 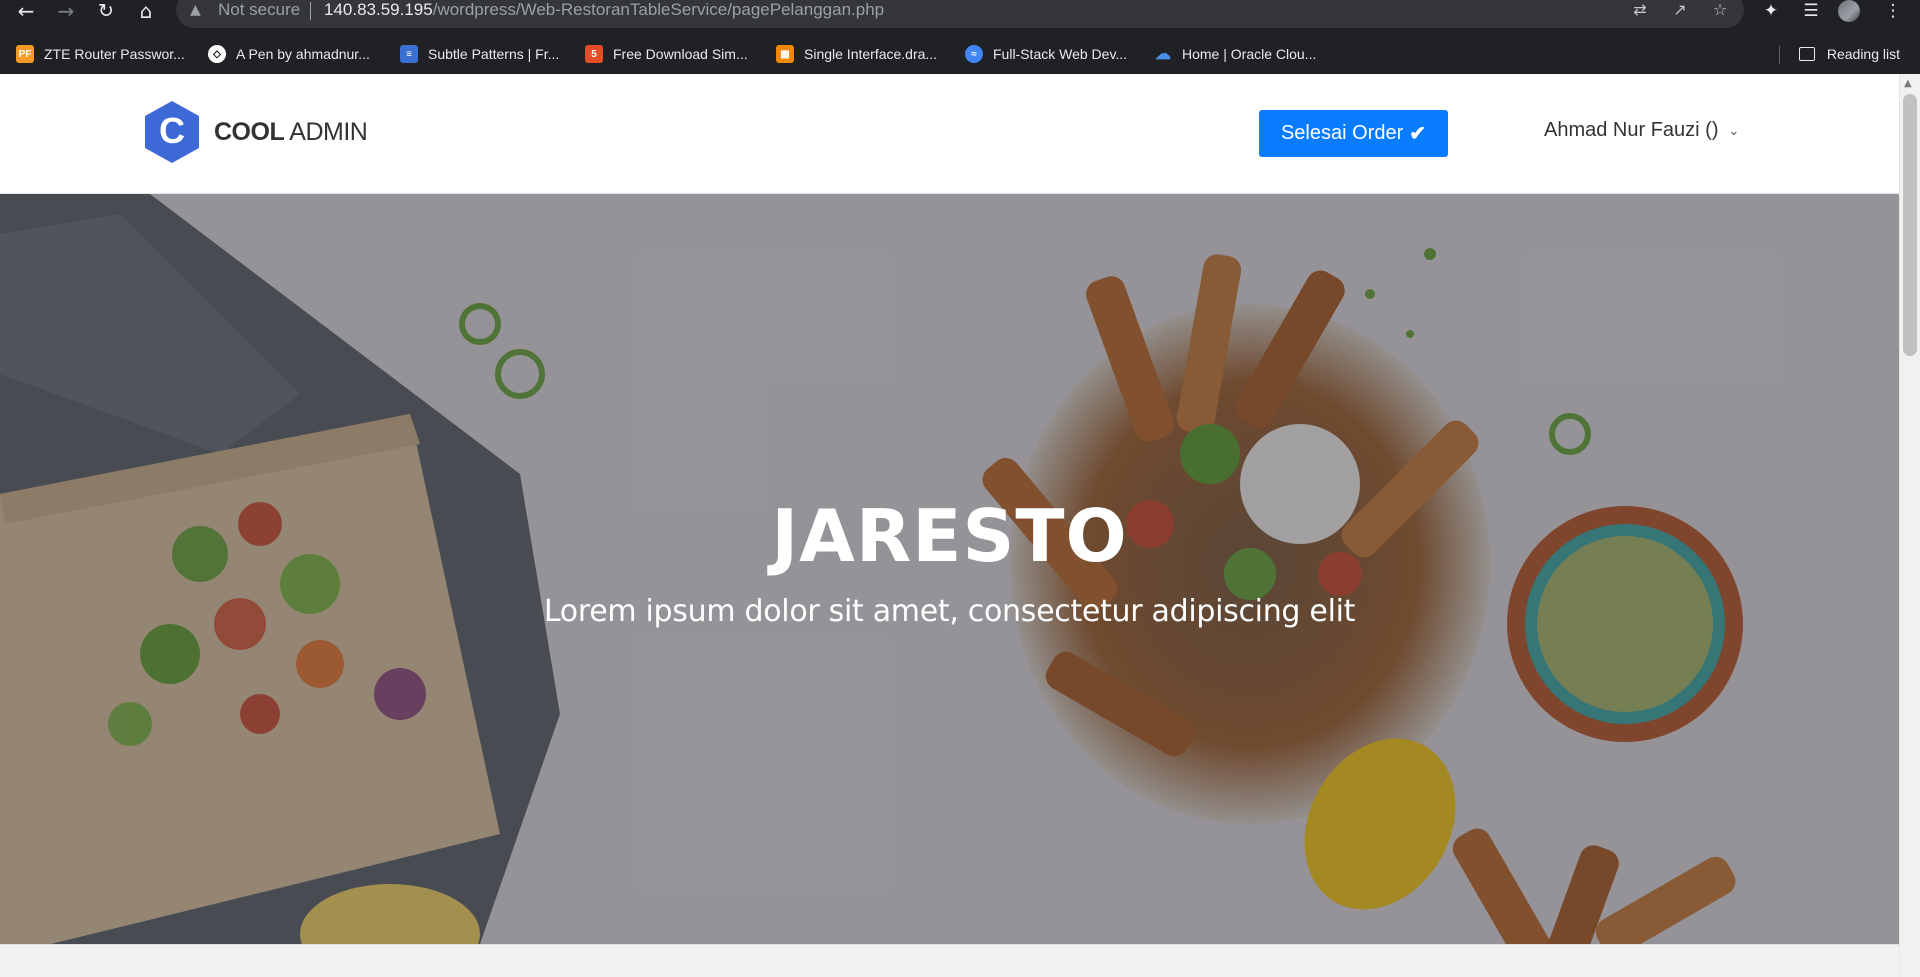 I want to click on svg-text: C, so click(x=172, y=130).